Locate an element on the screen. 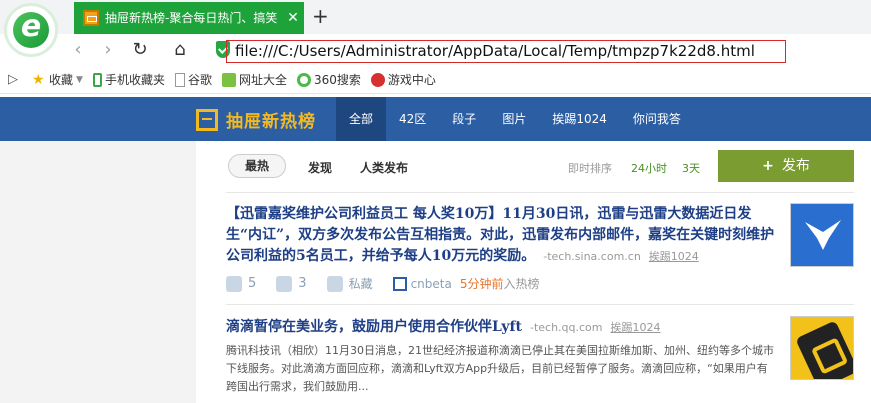 Image resolution: width=871 pixels, height=403 pixels. chevron-down-icon: ▼ is located at coordinates (79, 79).